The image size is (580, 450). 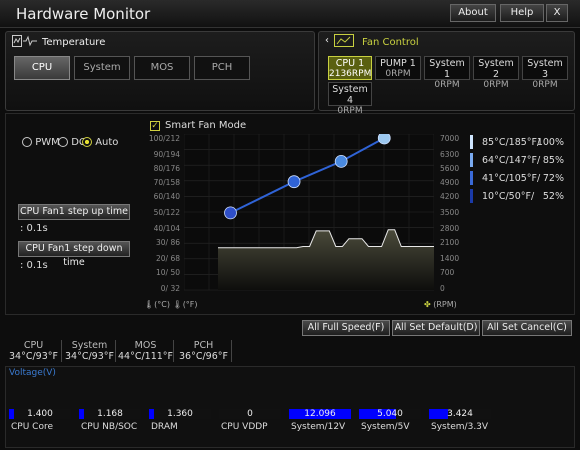 What do you see at coordinates (74, 212) in the screenshot?
I see `step-up-button: CPU Fan1 step up time` at bounding box center [74, 212].